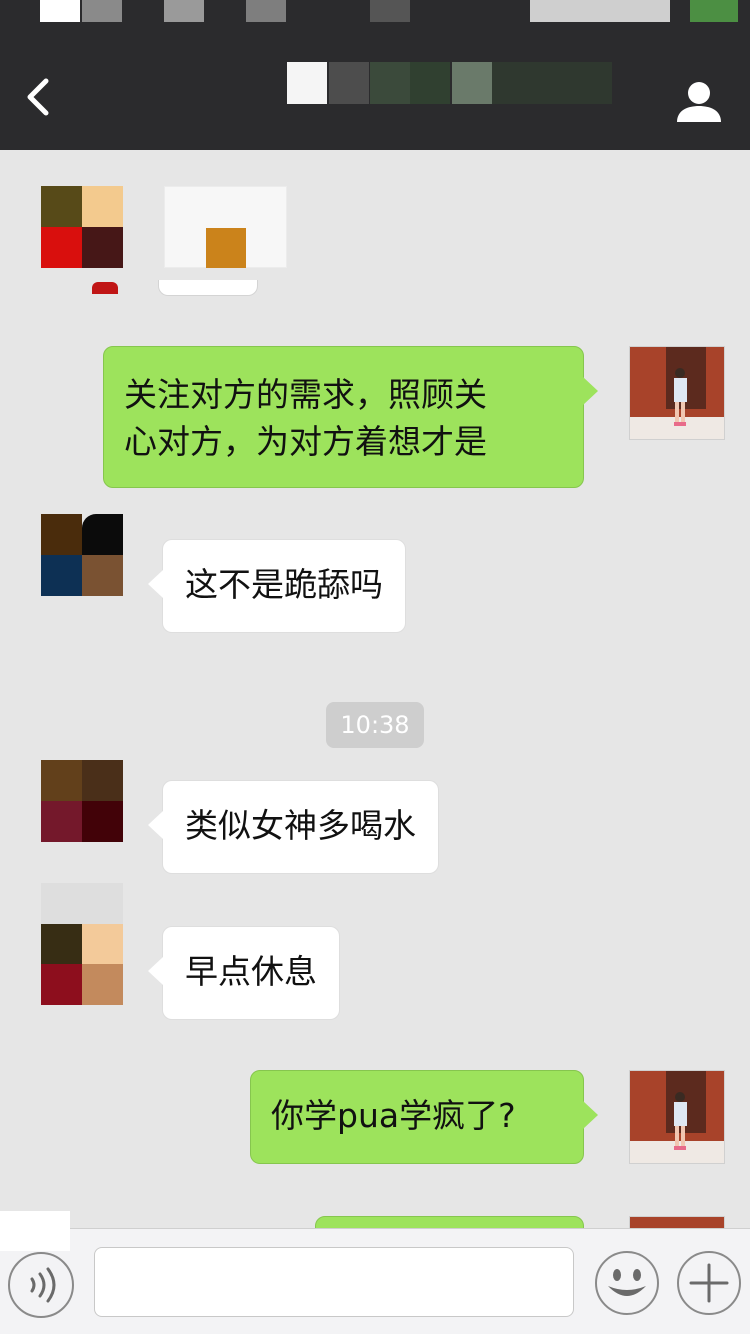 The height and width of the screenshot is (1334, 750). What do you see at coordinates (225, 227) in the screenshot?
I see `image-message` at bounding box center [225, 227].